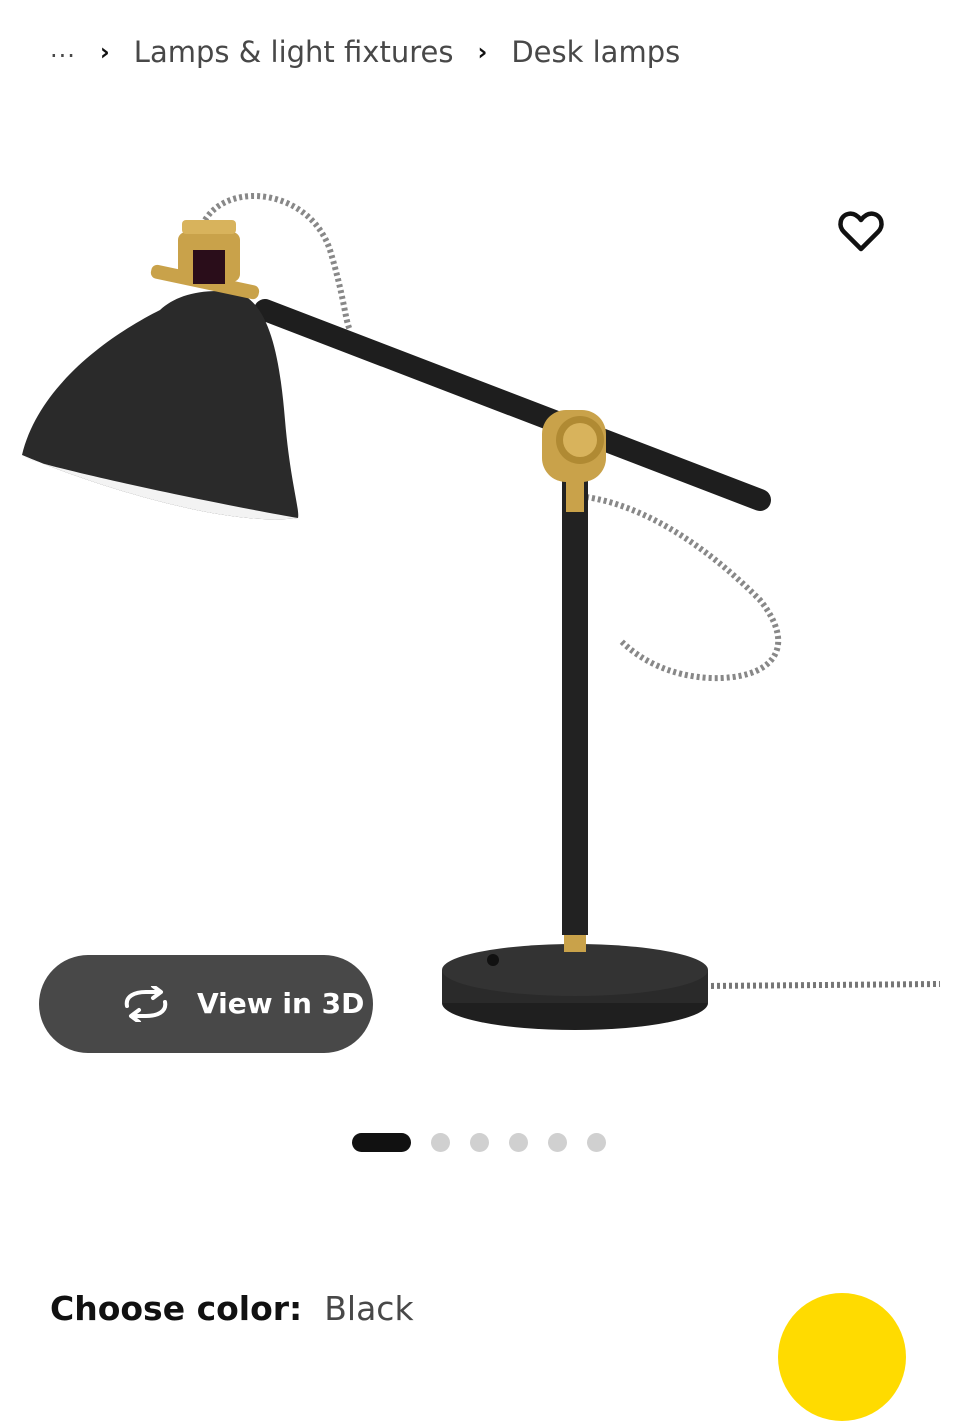 The image size is (960, 1421). I want to click on breadcrumb-item-lamps: Lamps & light fixtures, so click(294, 52).